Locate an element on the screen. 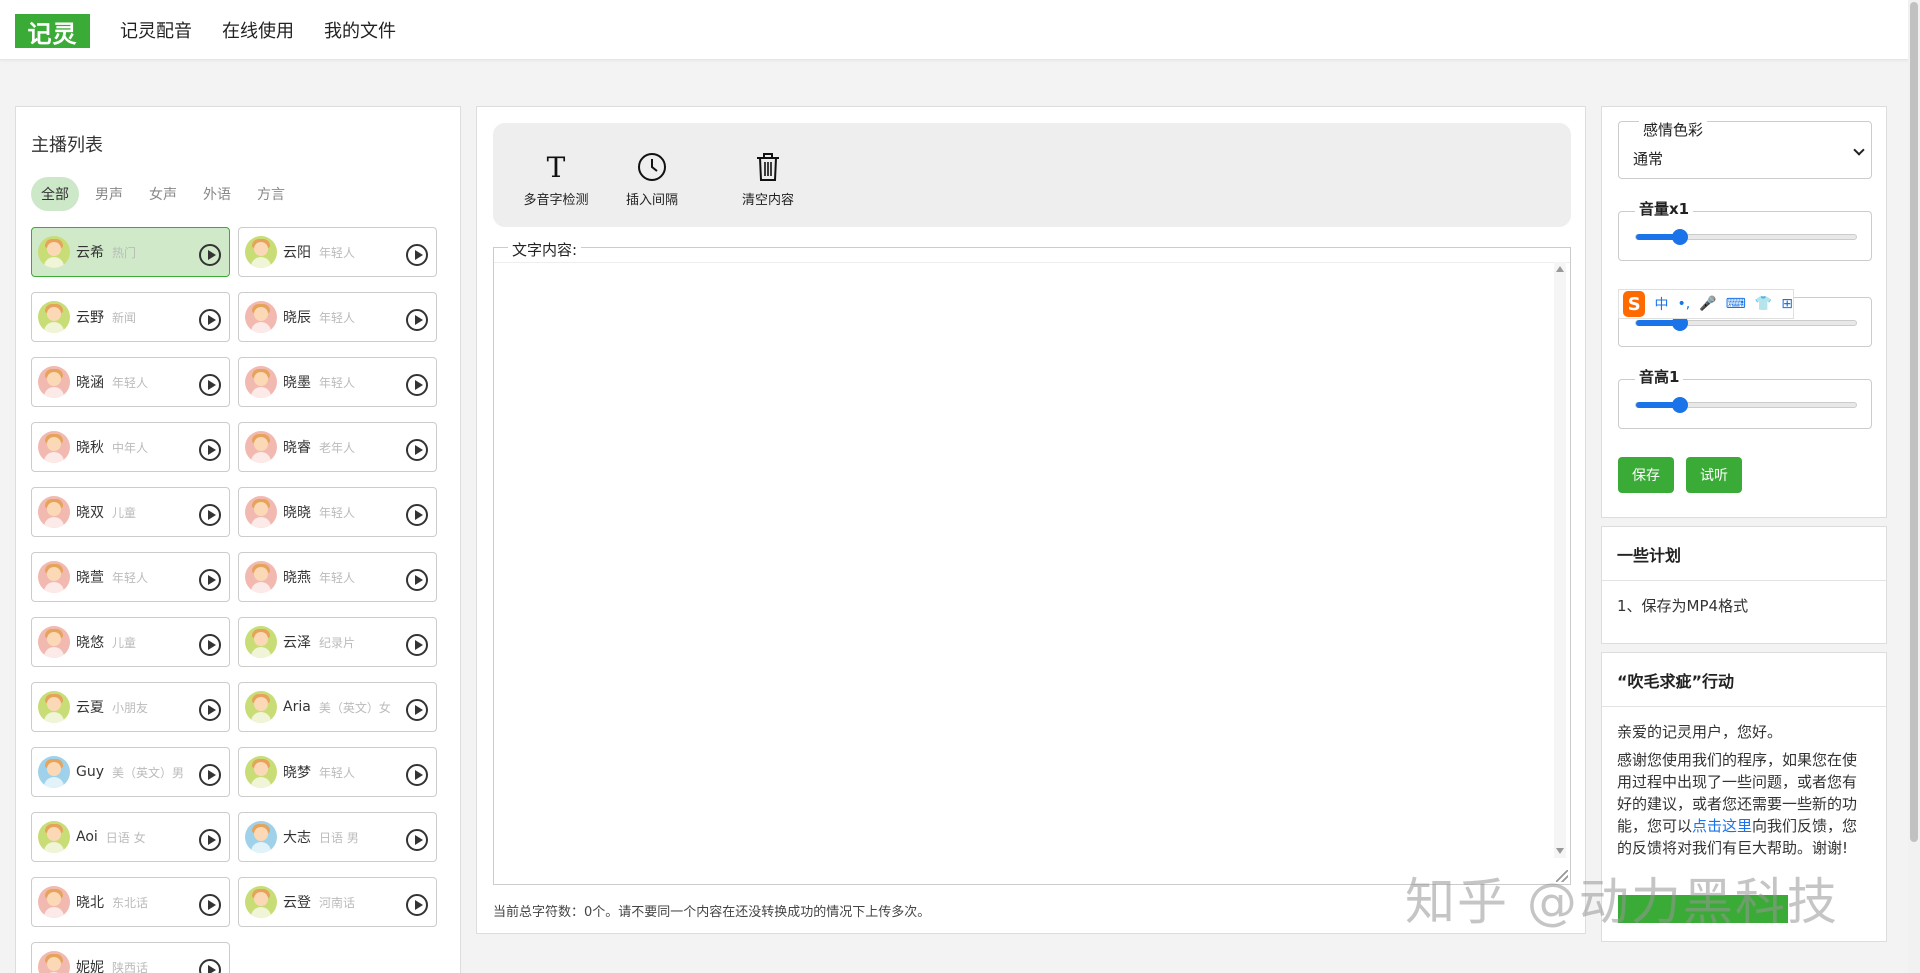 This screenshot has height=973, width=1920. anchor-card: 晓悠 儿童 is located at coordinates (130, 642).